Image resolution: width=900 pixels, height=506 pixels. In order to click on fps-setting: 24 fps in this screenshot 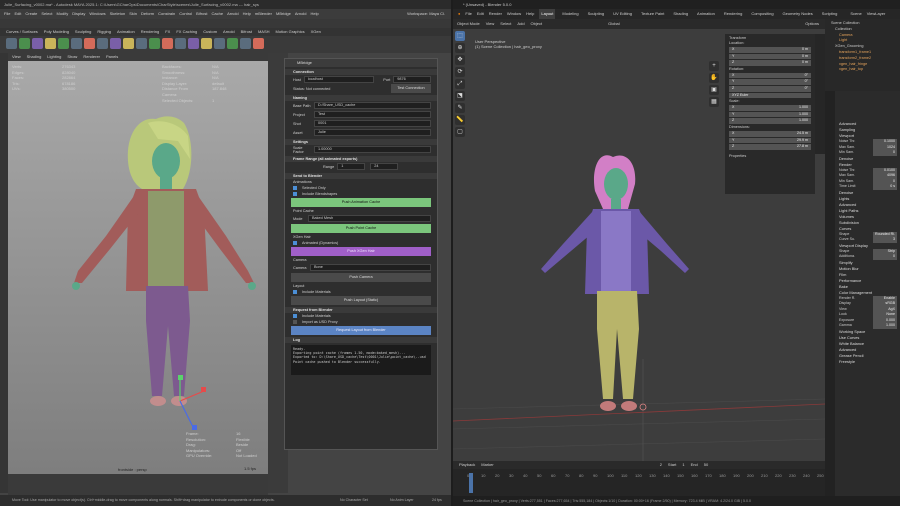, I will do `click(437, 500)`.